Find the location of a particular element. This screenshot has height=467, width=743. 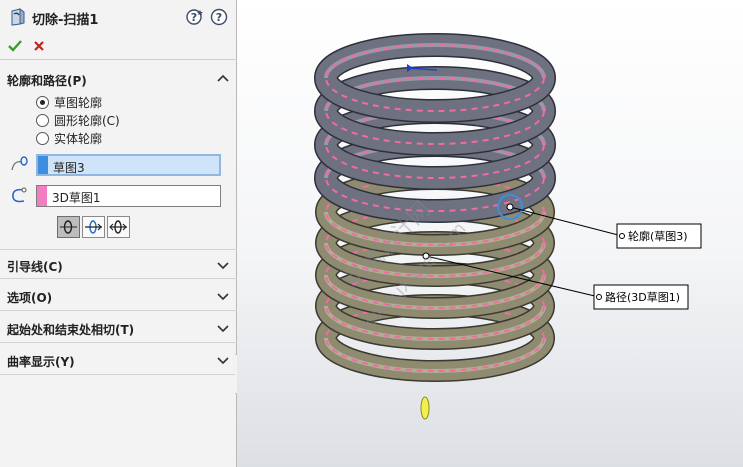

profile-selection-icon is located at coordinates (19, 163).